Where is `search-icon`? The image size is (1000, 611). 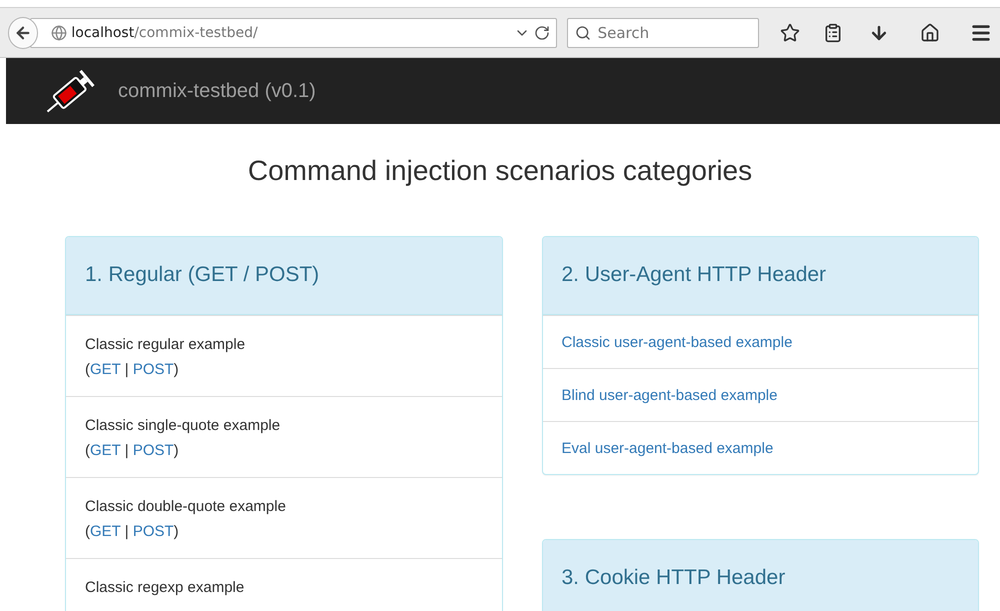
search-icon is located at coordinates (582, 32).